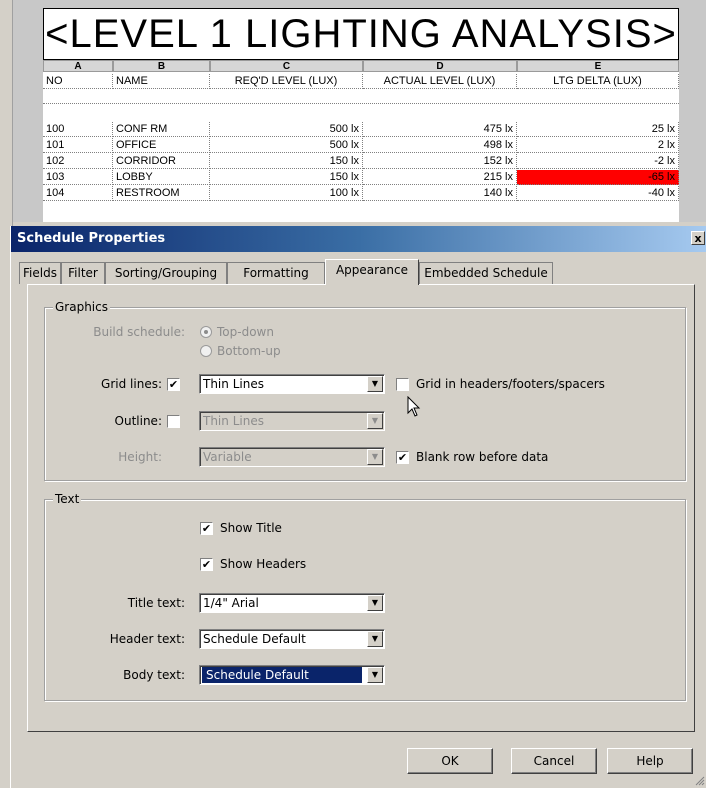 This screenshot has height=788, width=706. I want to click on cell-no: 104, so click(78, 193).